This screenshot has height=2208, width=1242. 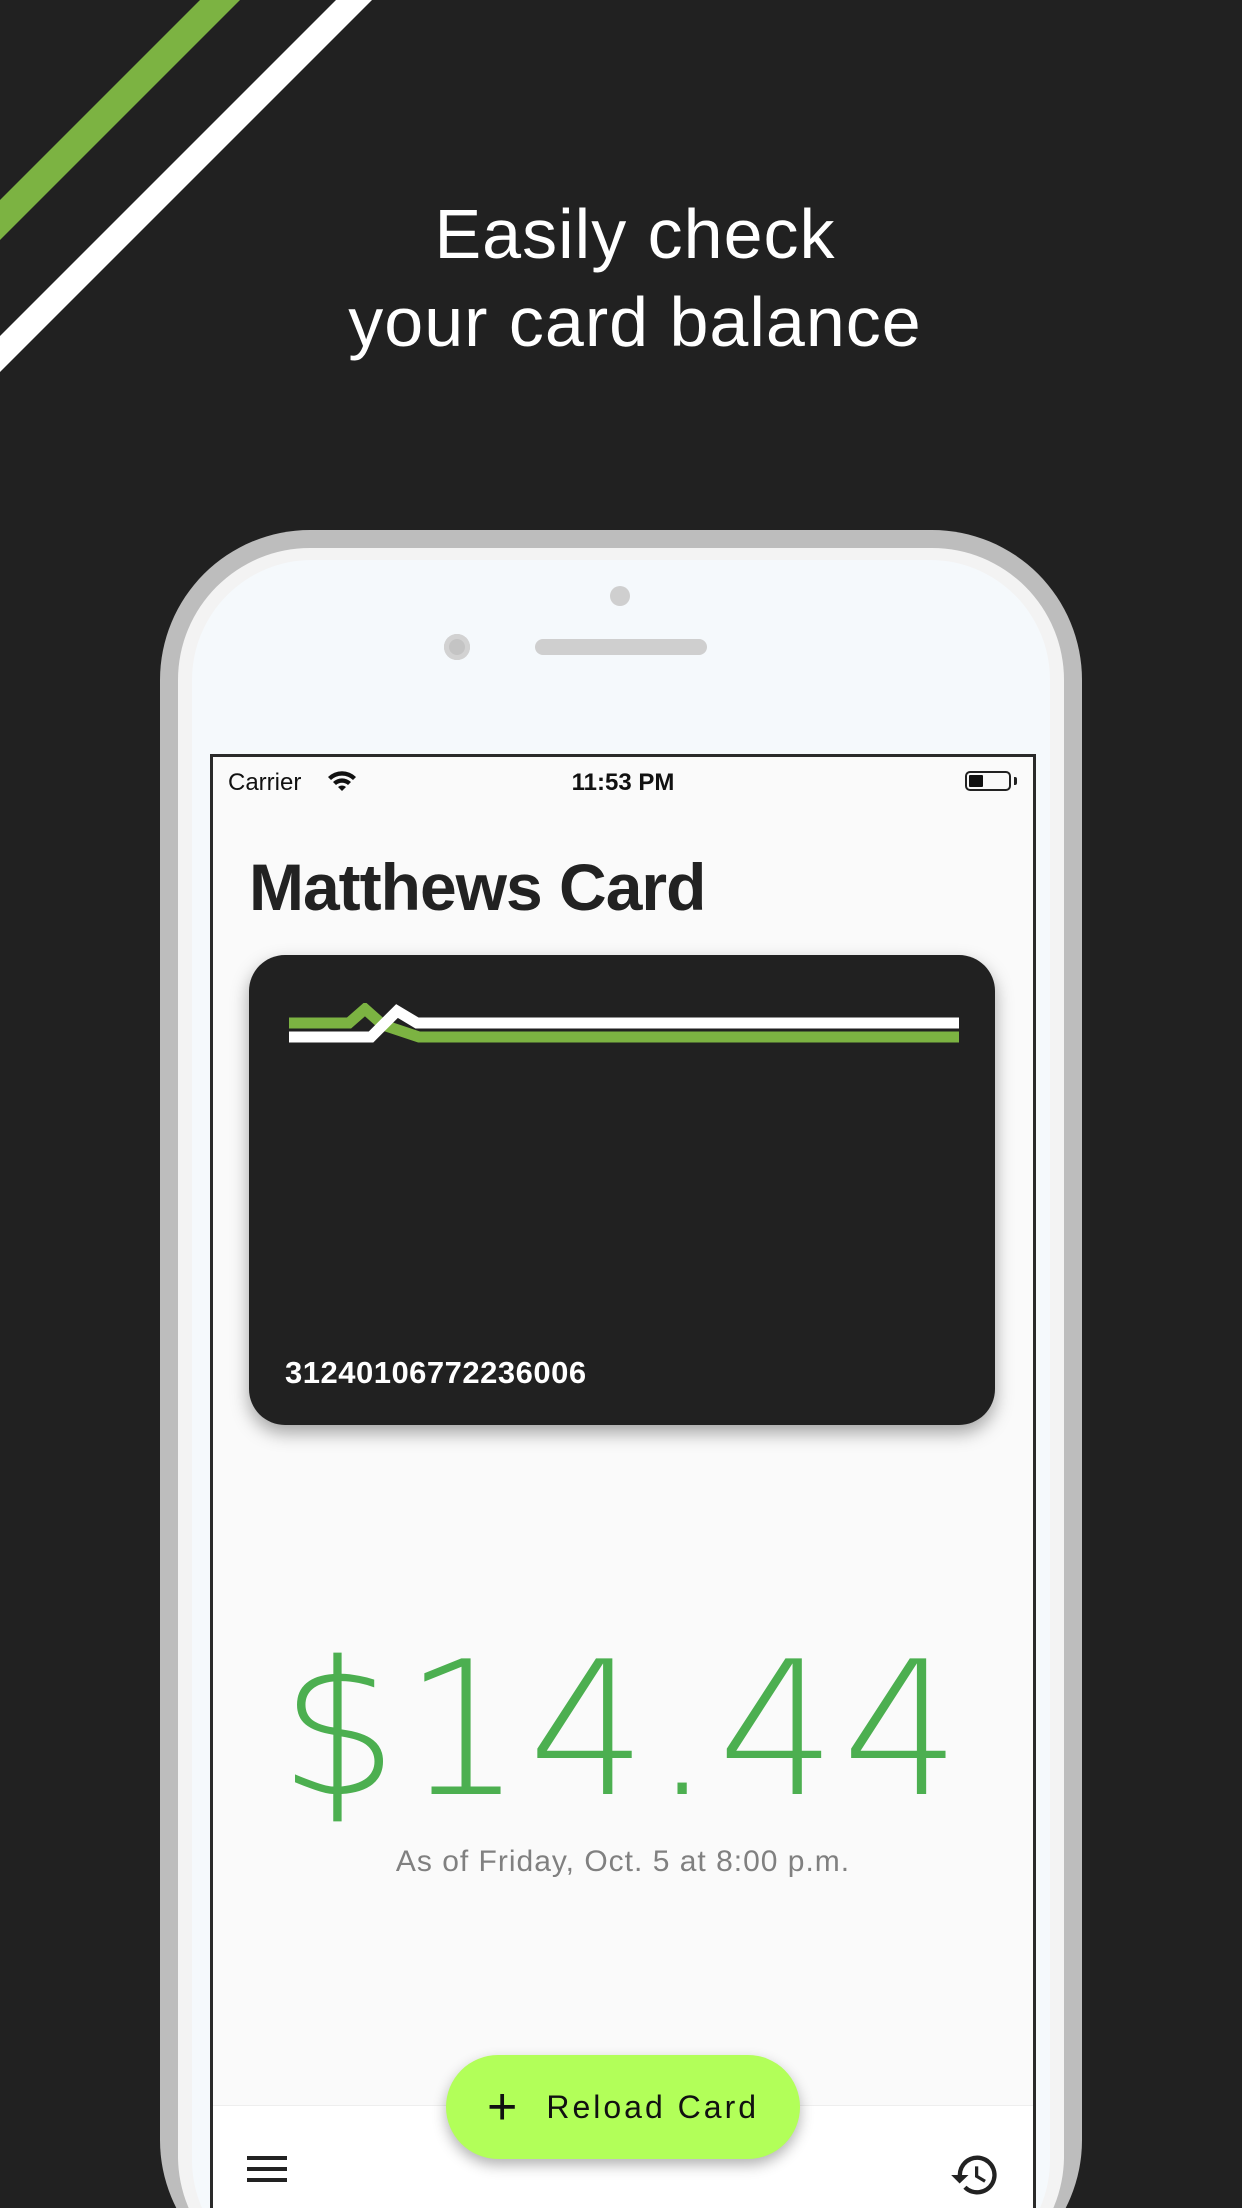 What do you see at coordinates (623, 1729) in the screenshot?
I see `balance-amount: $14.44` at bounding box center [623, 1729].